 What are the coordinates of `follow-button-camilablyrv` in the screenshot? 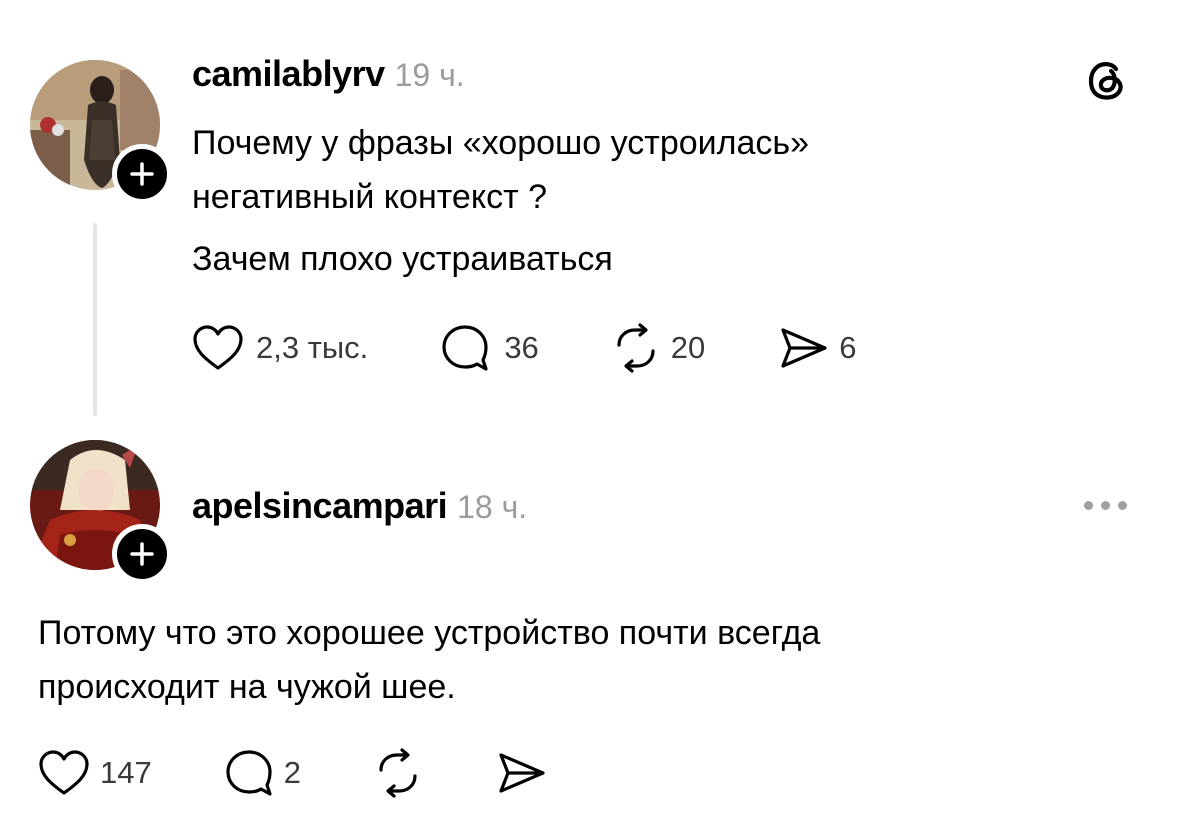 It's located at (142, 174).